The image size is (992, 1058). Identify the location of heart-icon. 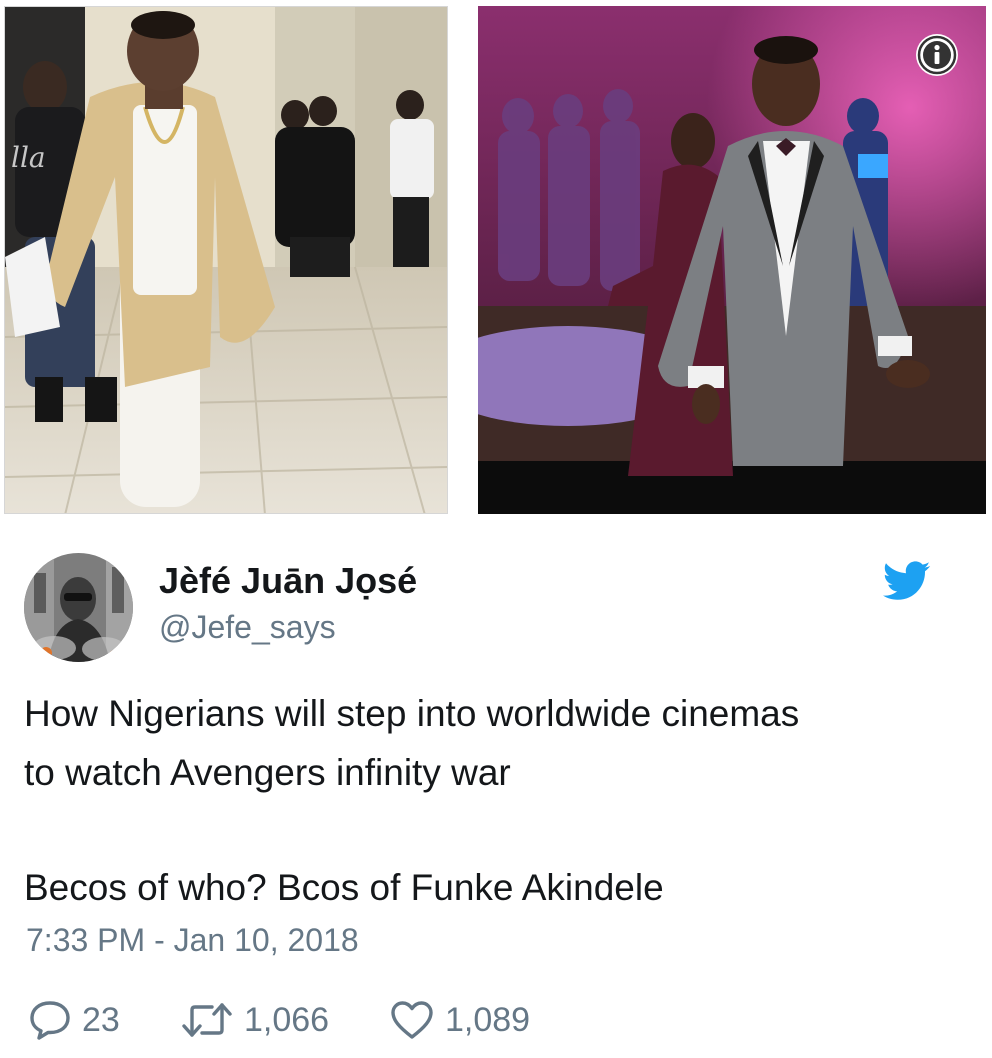
(412, 1020).